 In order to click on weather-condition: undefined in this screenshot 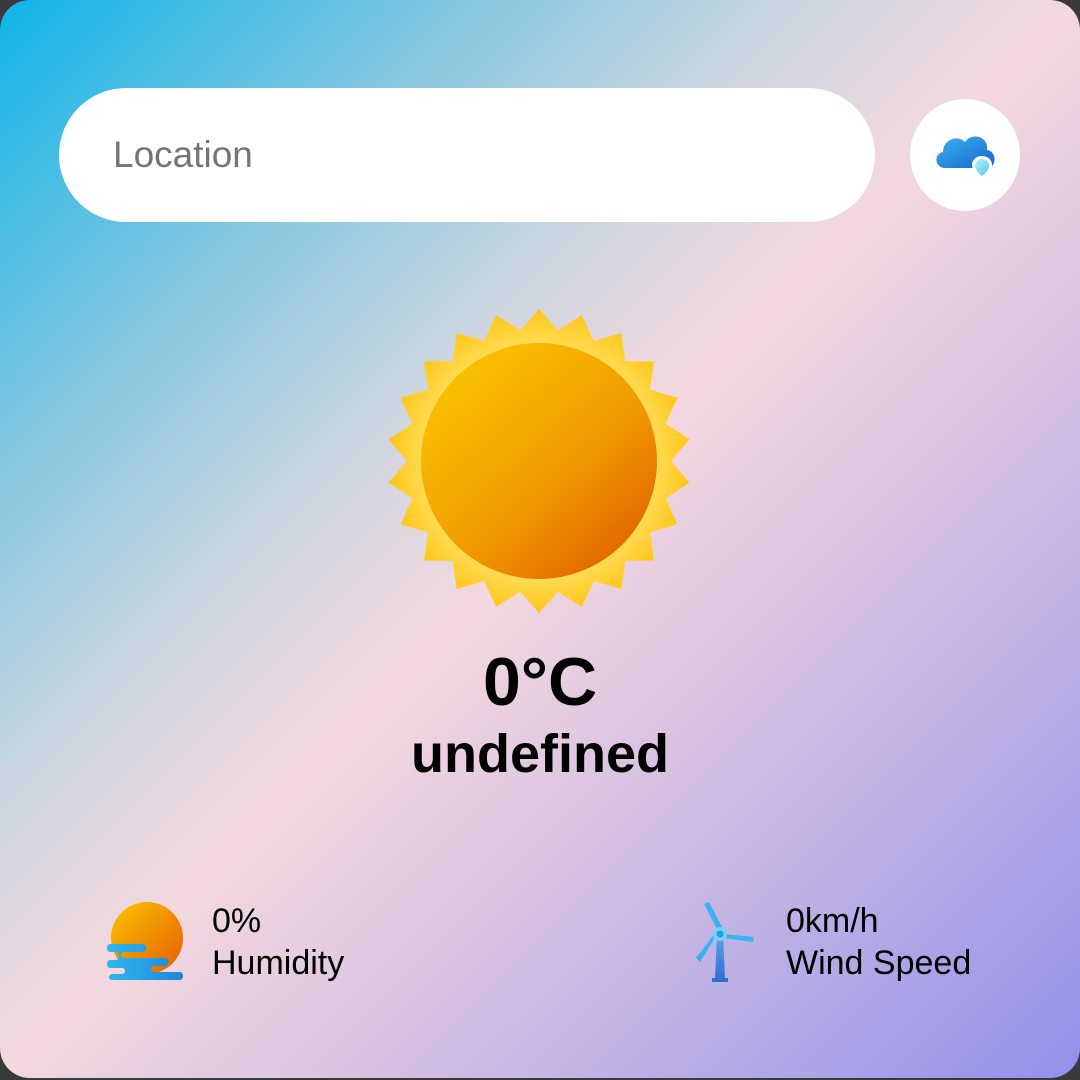, I will do `click(540, 754)`.